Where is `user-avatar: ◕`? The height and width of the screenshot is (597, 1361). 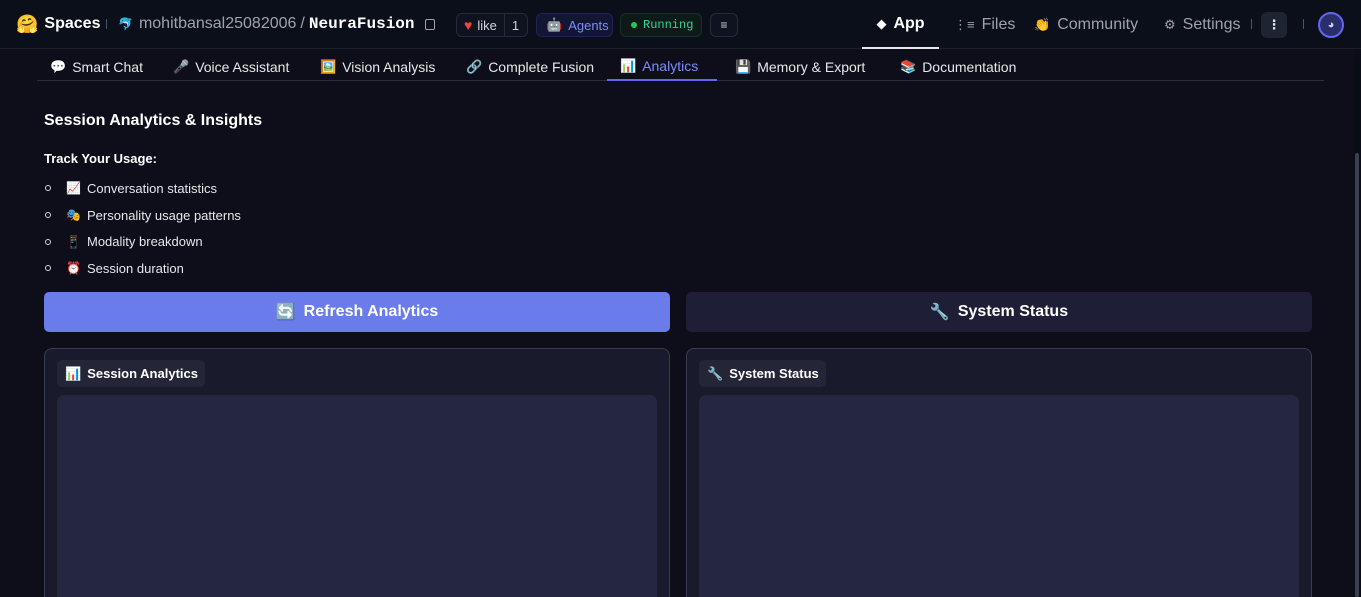 user-avatar: ◕ is located at coordinates (1331, 25).